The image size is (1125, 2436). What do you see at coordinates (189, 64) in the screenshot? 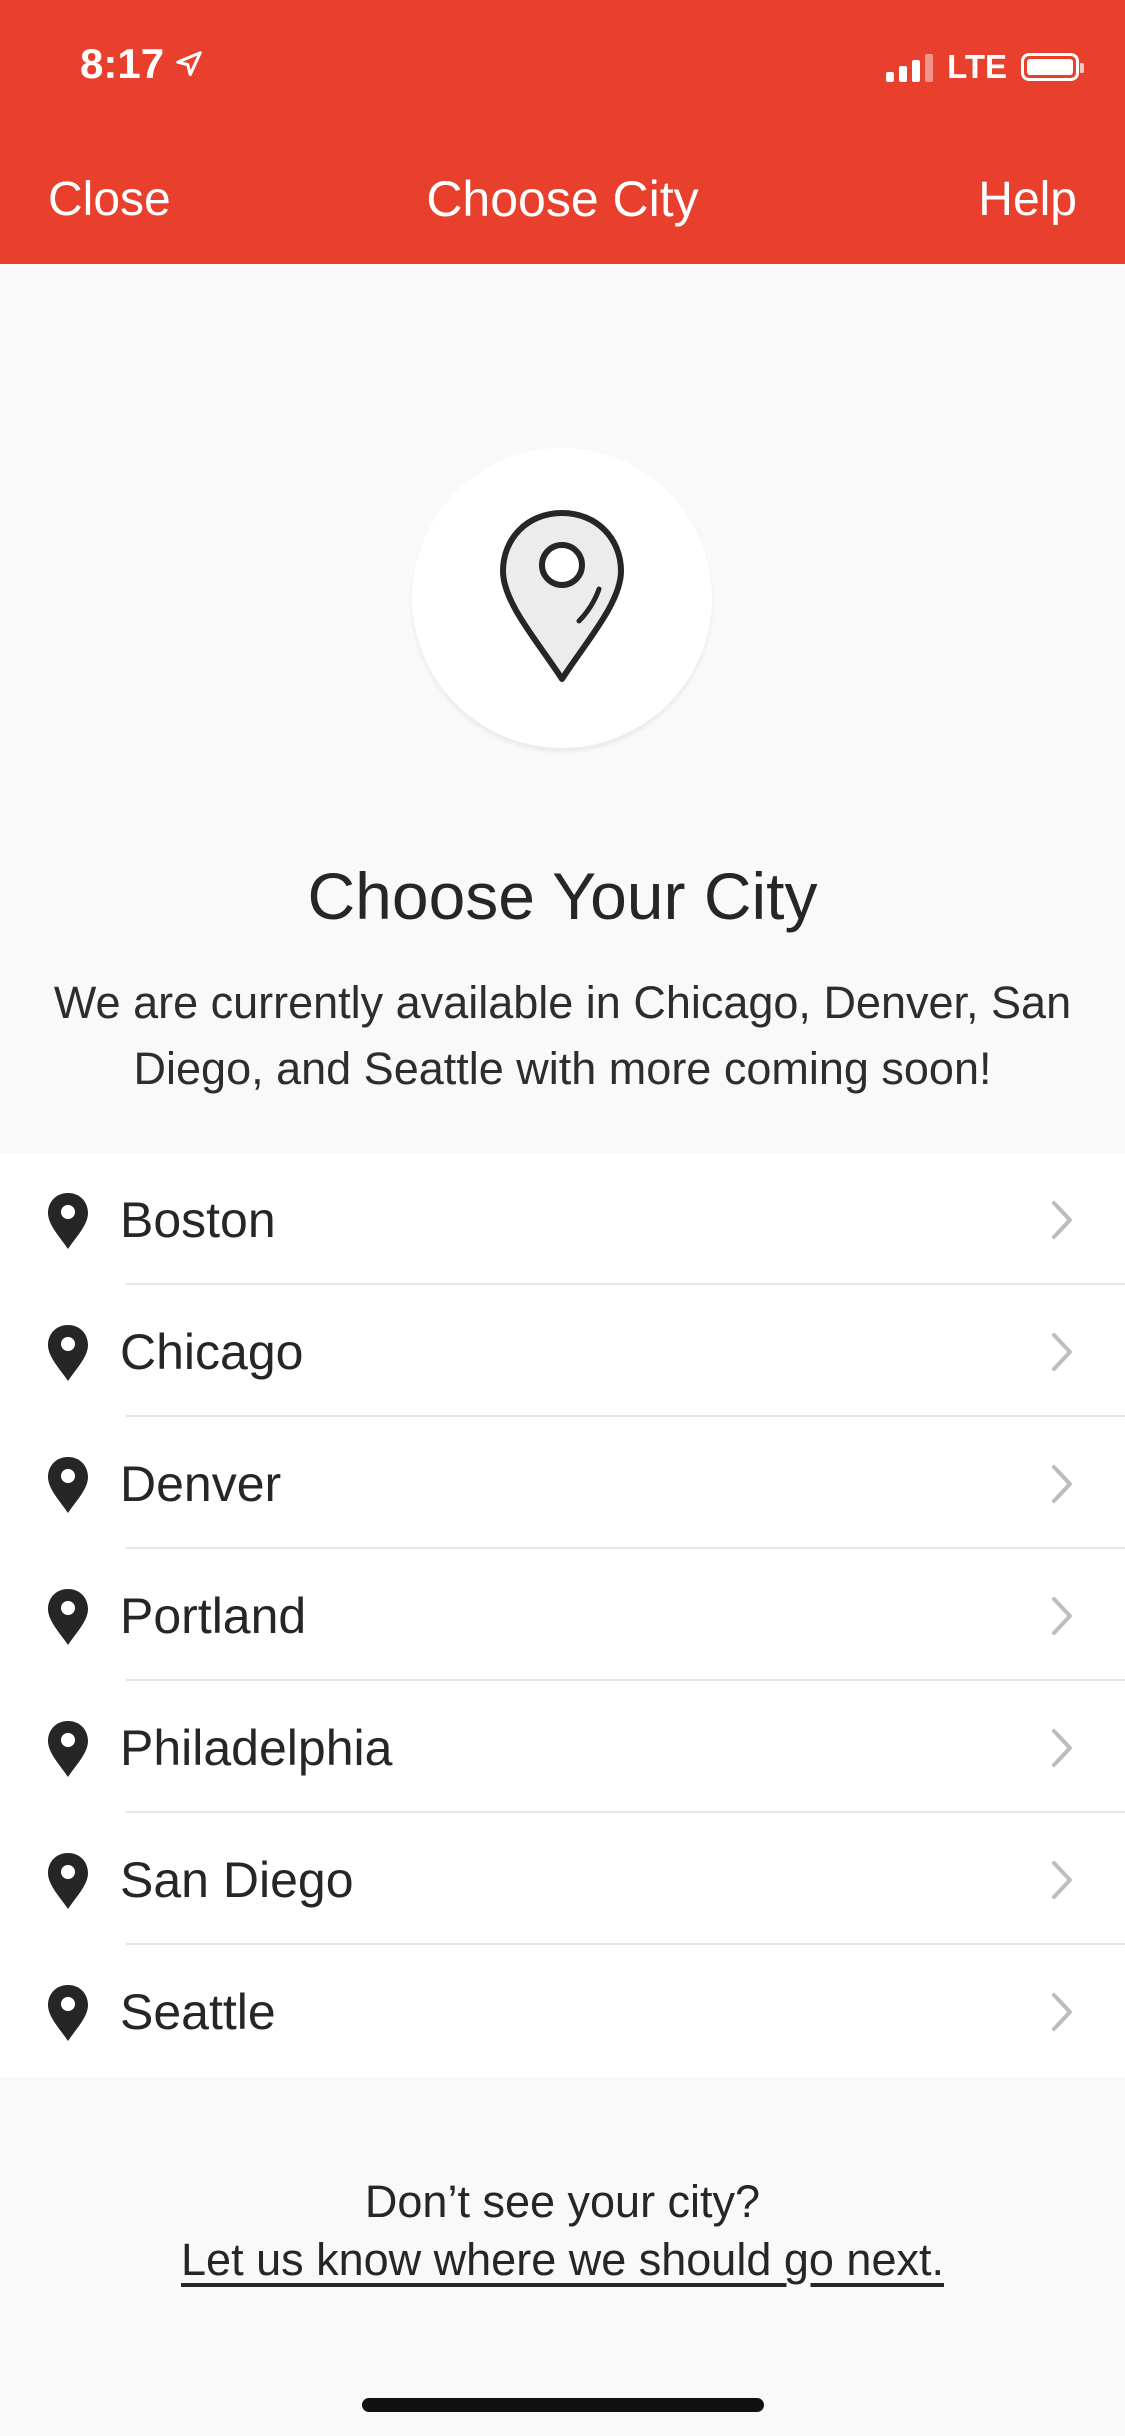
I see `location-arrow-icon` at bounding box center [189, 64].